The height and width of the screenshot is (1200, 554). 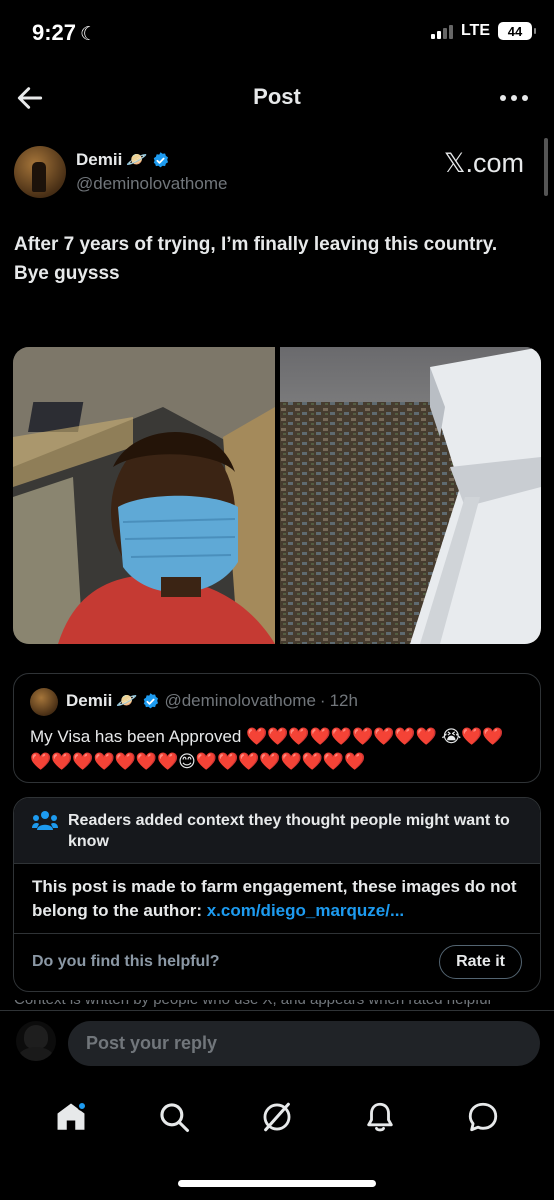 What do you see at coordinates (343, 700) in the screenshot?
I see `quoted-timestamp: 12h` at bounding box center [343, 700].